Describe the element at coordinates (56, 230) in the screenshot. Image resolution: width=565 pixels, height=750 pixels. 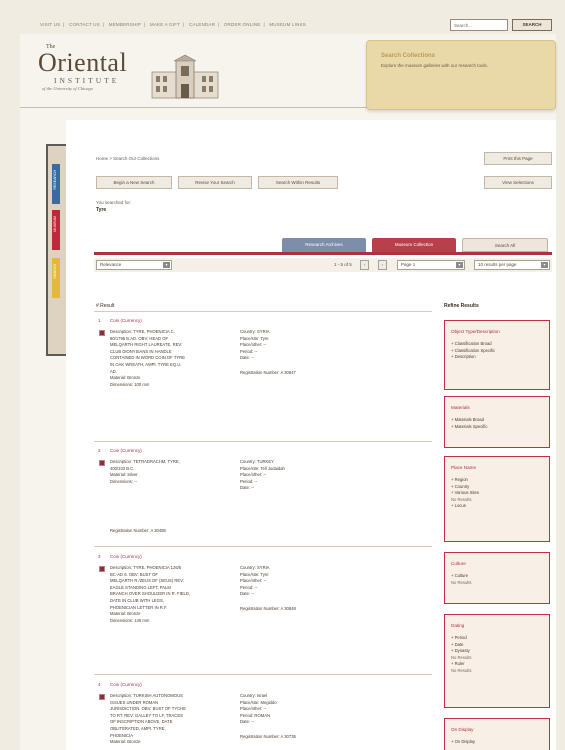
I see `side-tab-museum: MUSEUM` at that location.